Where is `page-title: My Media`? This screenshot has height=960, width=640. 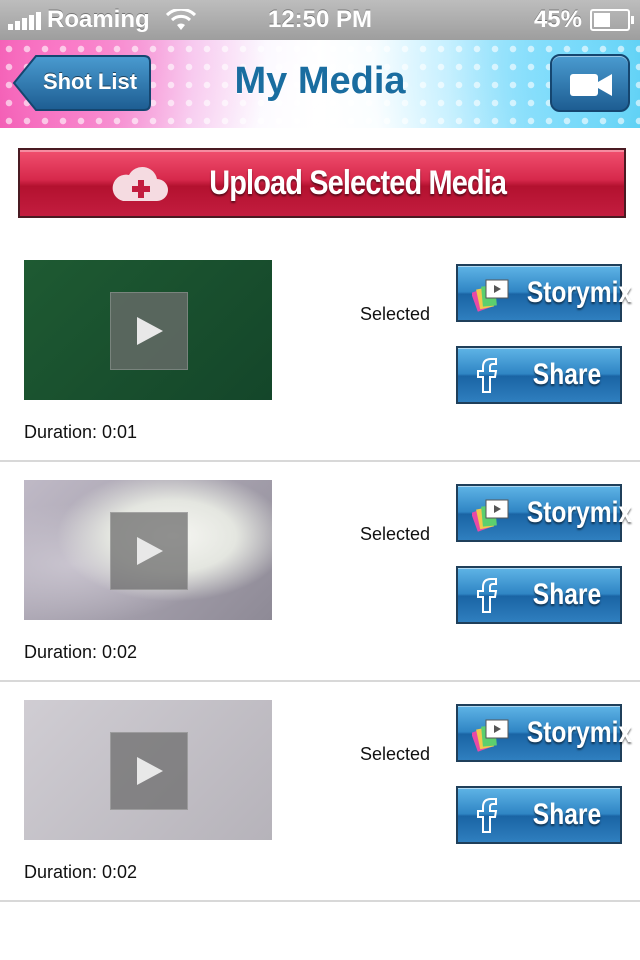
page-title: My Media is located at coordinates (320, 81).